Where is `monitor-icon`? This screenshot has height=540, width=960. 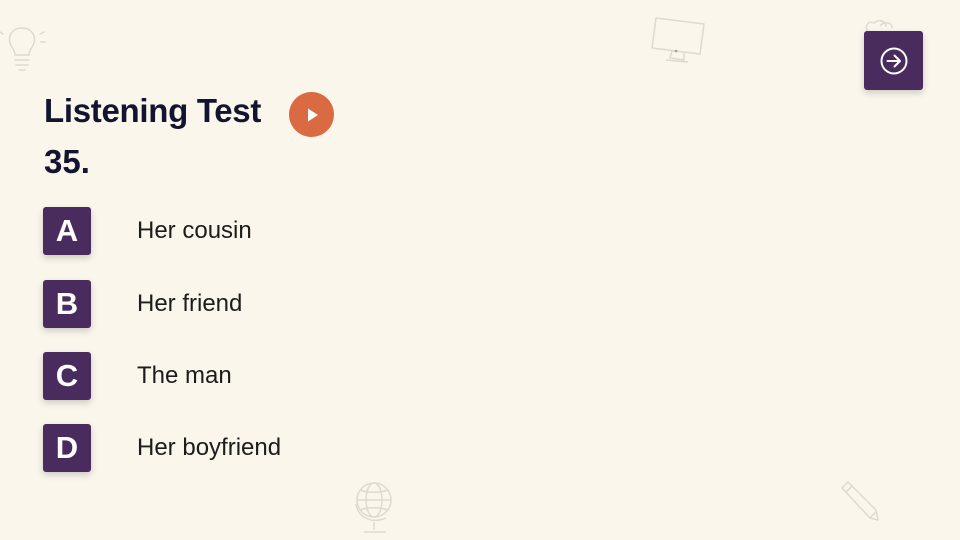 monitor-icon is located at coordinates (678, 40).